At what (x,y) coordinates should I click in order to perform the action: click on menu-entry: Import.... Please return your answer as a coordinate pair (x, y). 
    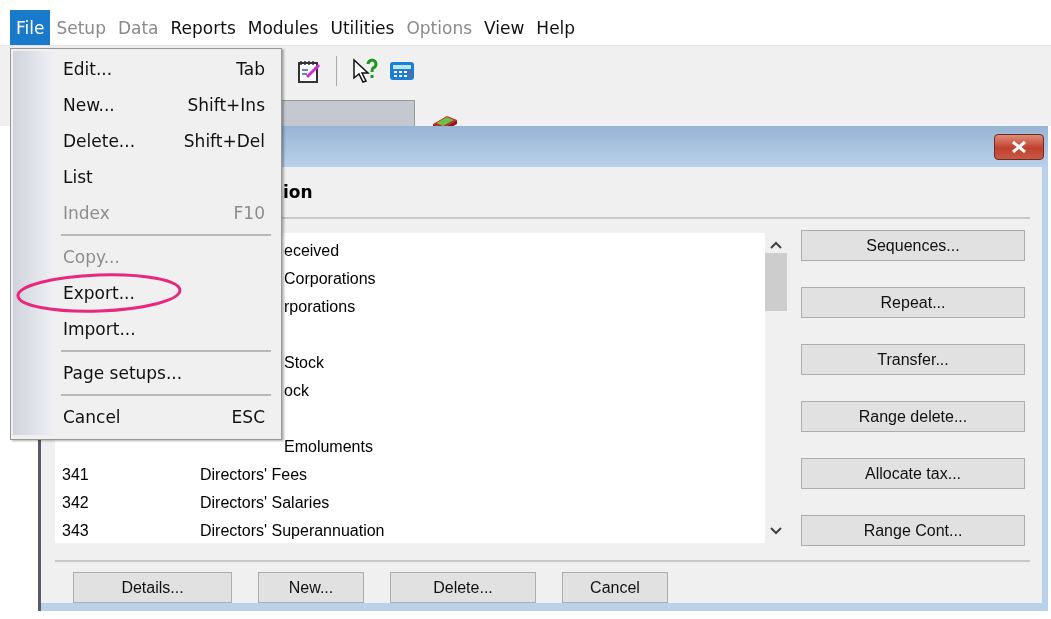
    Looking at the image, I should click on (163, 329).